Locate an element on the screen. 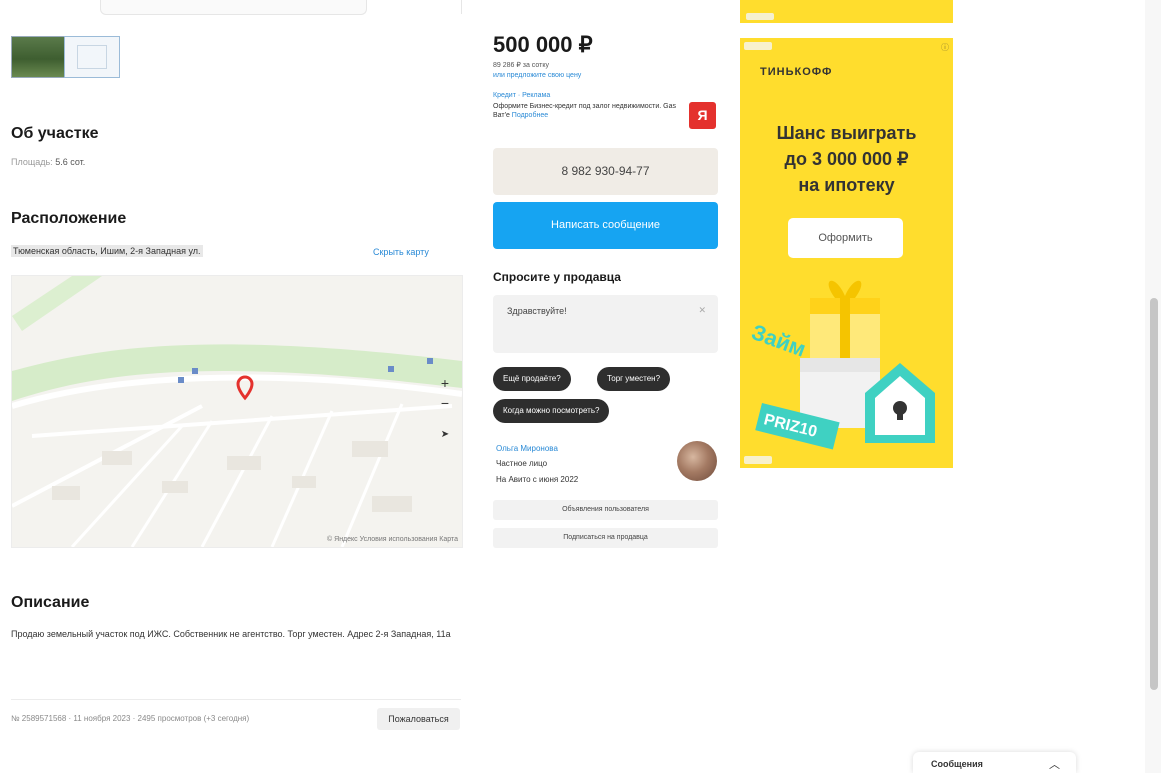 Image resolution: width=1161 pixels, height=773 pixels. description-title: Описание is located at coordinates (50, 602).